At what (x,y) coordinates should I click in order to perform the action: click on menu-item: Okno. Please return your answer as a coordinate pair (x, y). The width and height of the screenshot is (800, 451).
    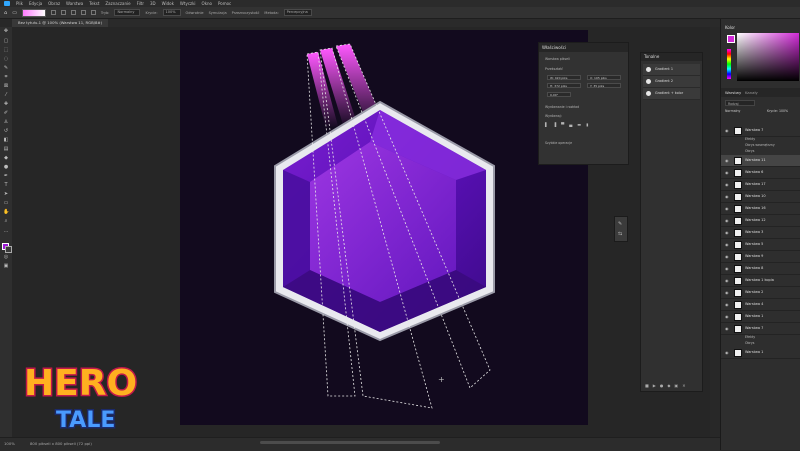
    Looking at the image, I should click on (207, 3).